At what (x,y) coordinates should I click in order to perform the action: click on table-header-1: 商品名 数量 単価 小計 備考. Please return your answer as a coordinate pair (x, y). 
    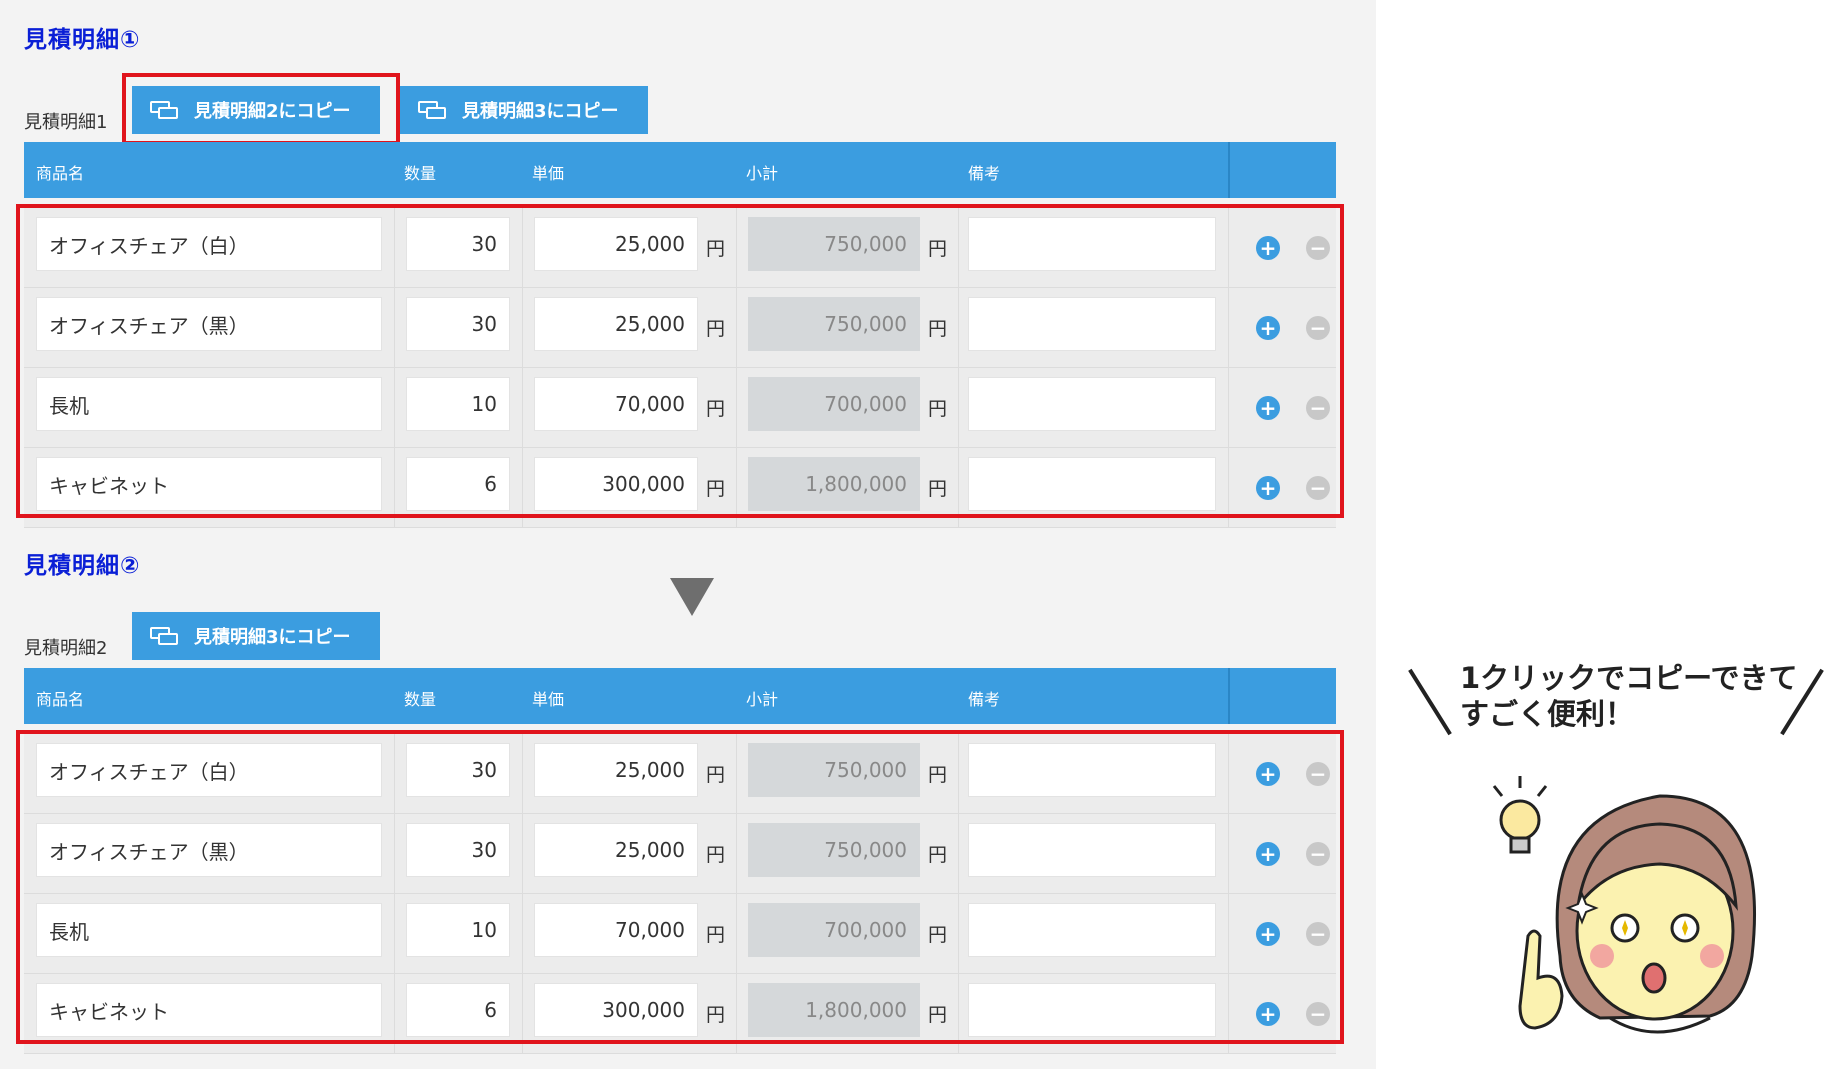
    Looking at the image, I should click on (680, 170).